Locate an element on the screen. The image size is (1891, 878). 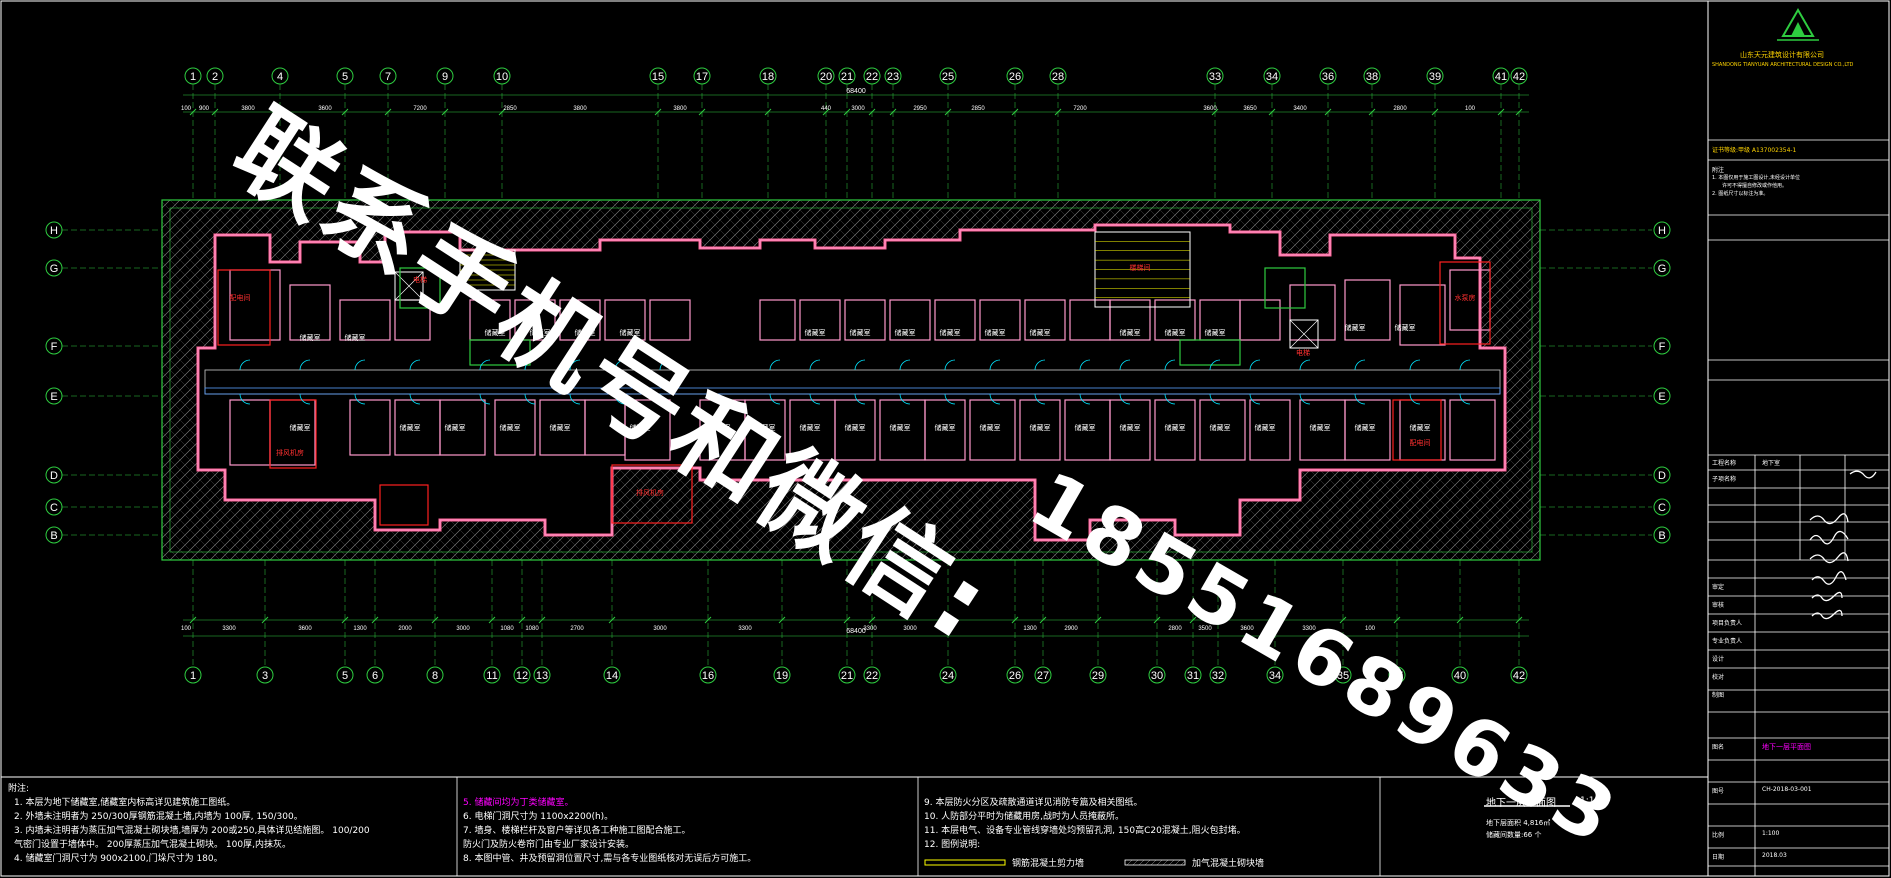
svg-text: 19 is located at coordinates (782, 676).